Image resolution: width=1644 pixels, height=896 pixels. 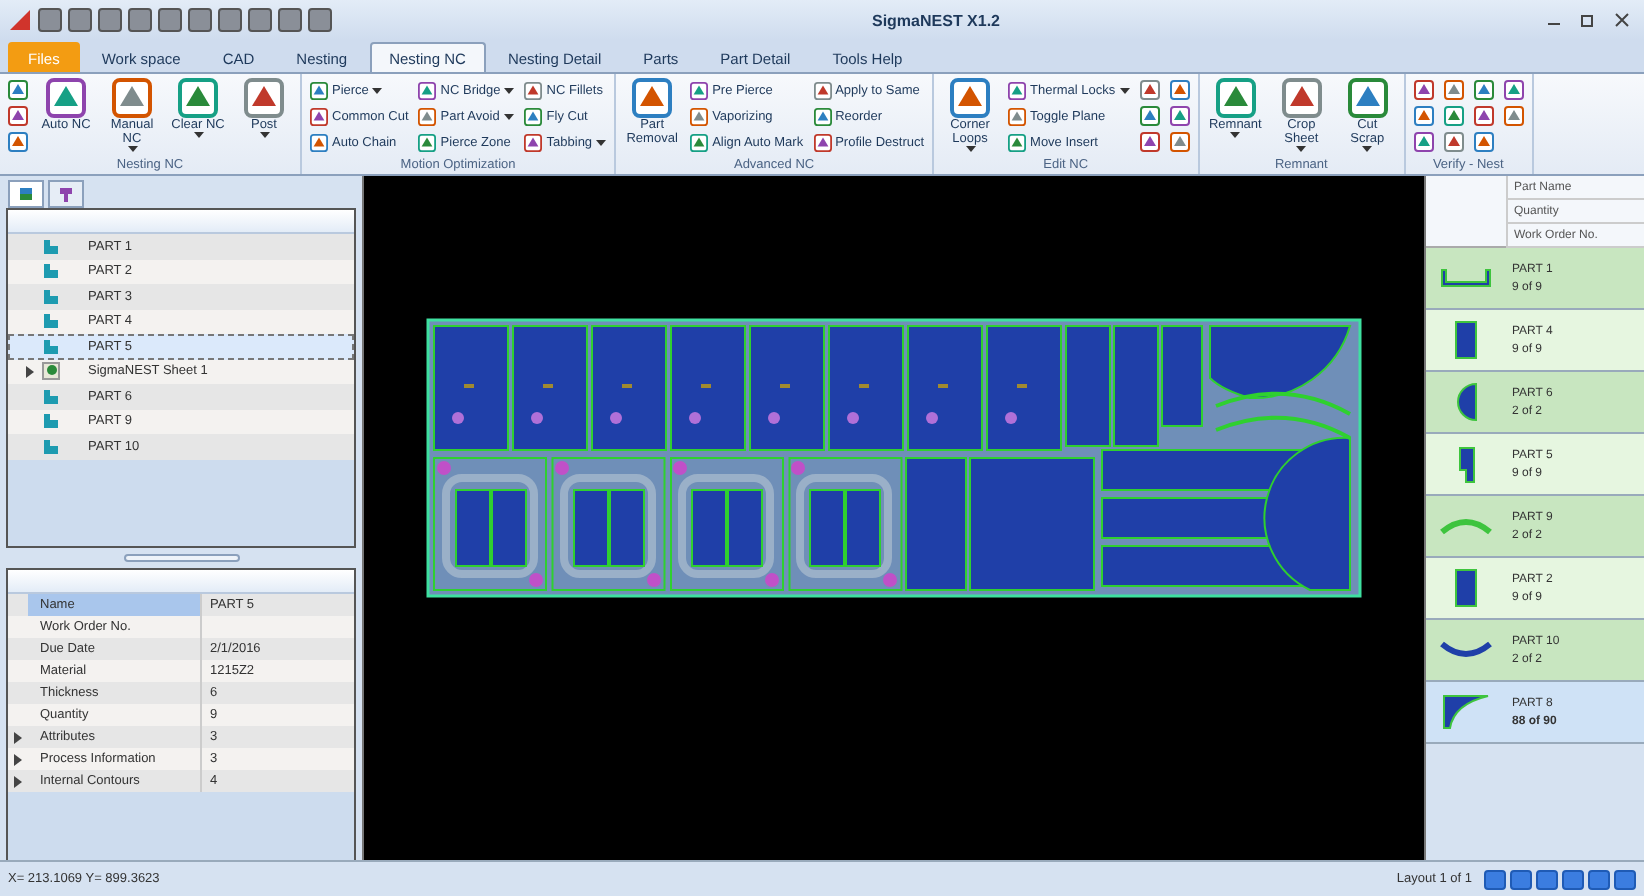 What do you see at coordinates (51, 371) in the screenshot?
I see `sheet-icon` at bounding box center [51, 371].